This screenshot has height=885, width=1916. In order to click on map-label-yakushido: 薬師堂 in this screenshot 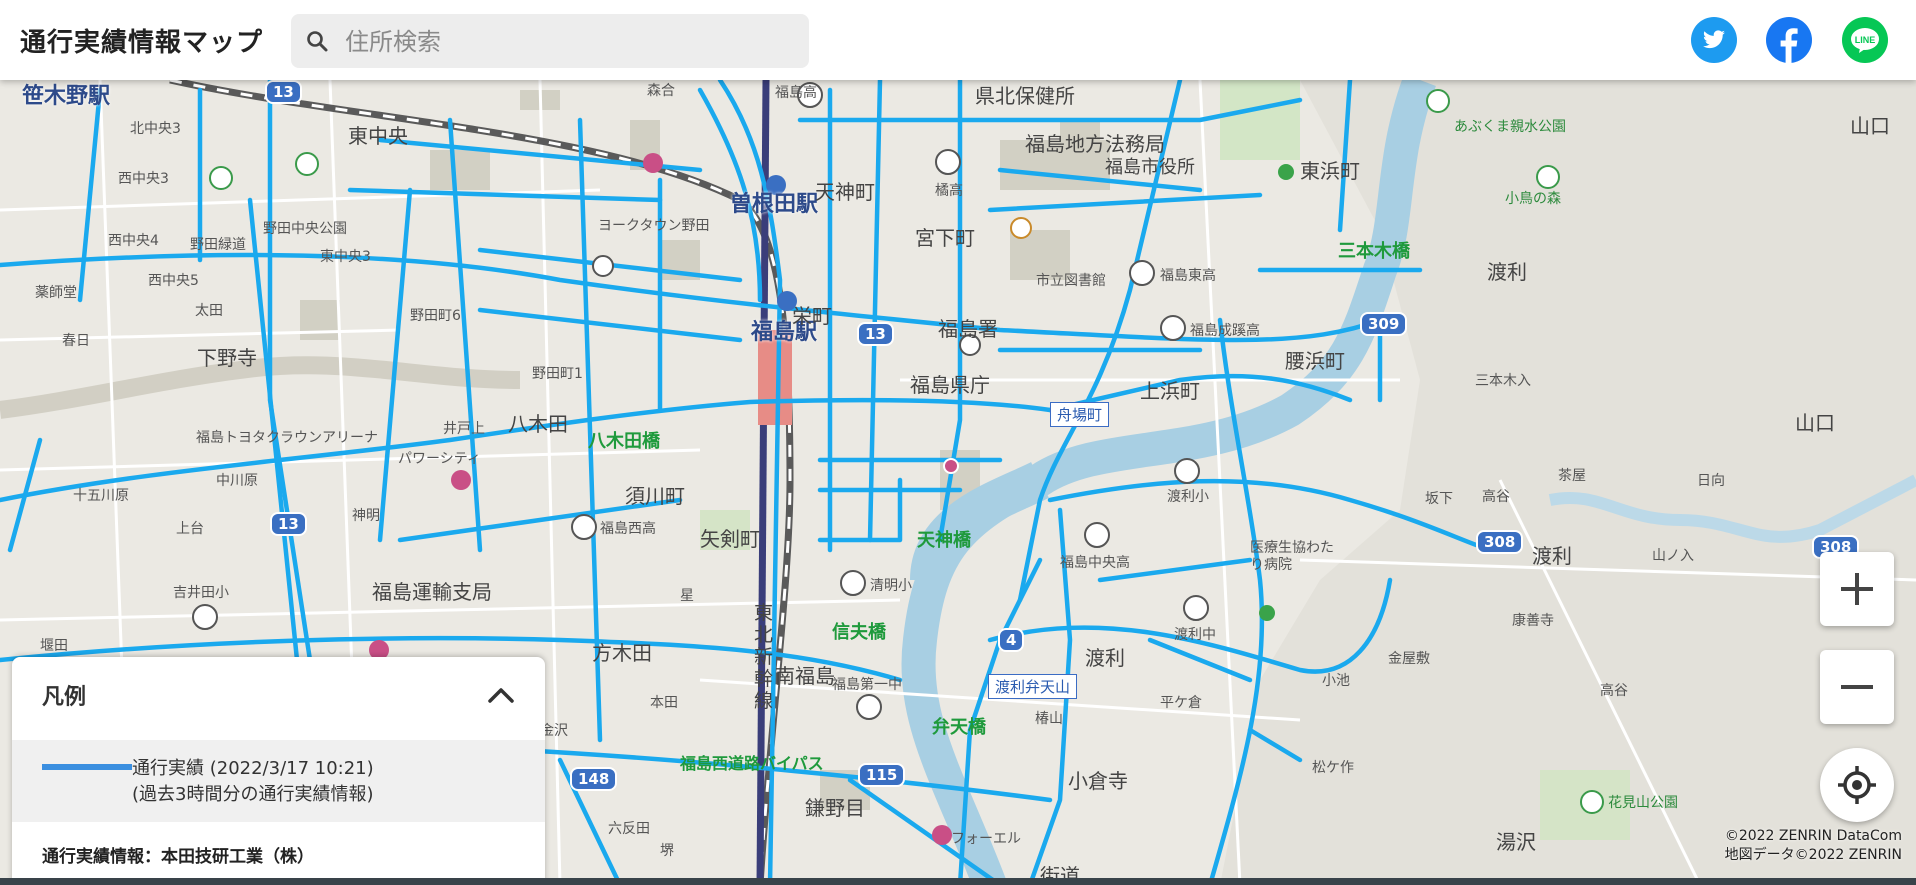, I will do `click(56, 293)`.